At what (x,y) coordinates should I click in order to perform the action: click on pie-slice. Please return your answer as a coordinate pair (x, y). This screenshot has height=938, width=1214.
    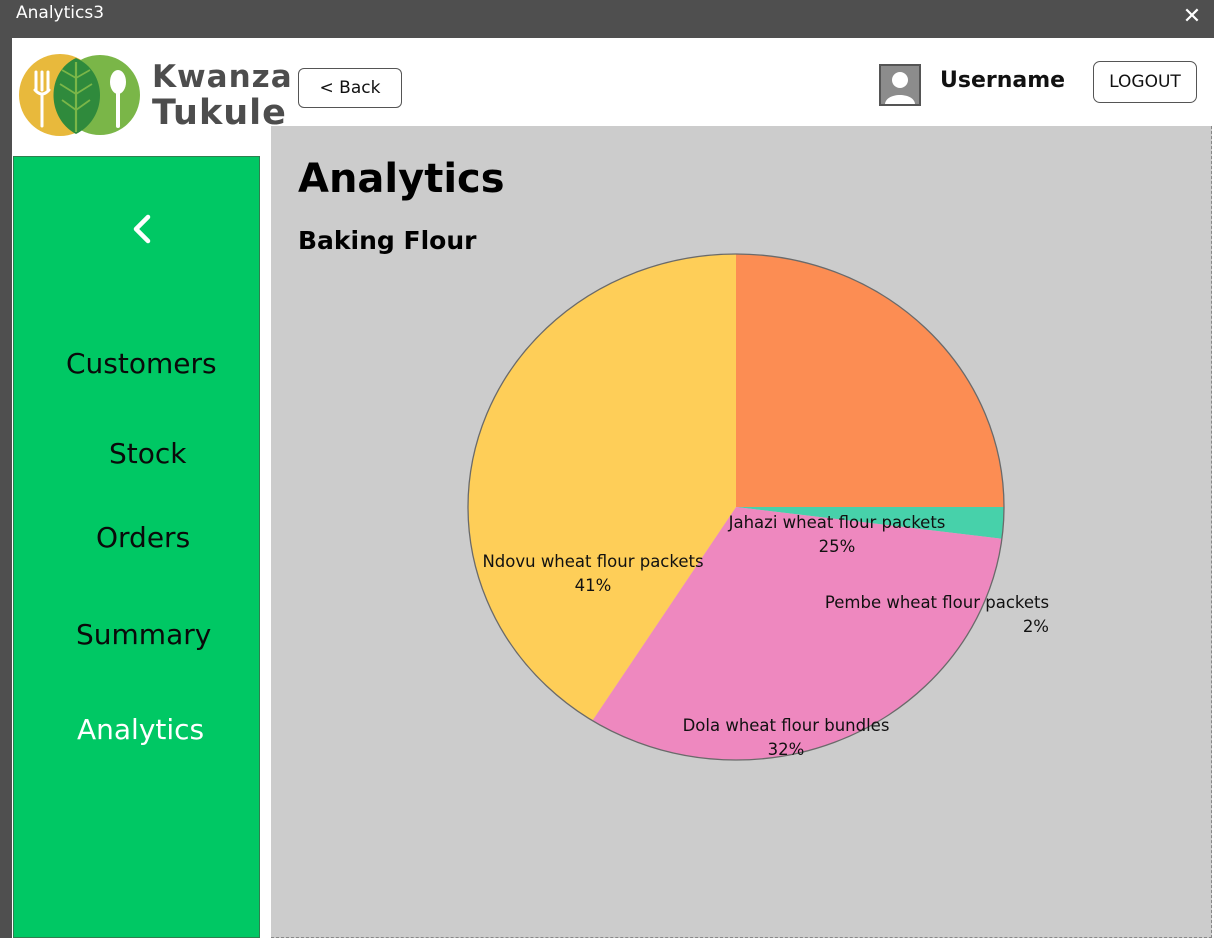
    Looking at the image, I should click on (870, 380).